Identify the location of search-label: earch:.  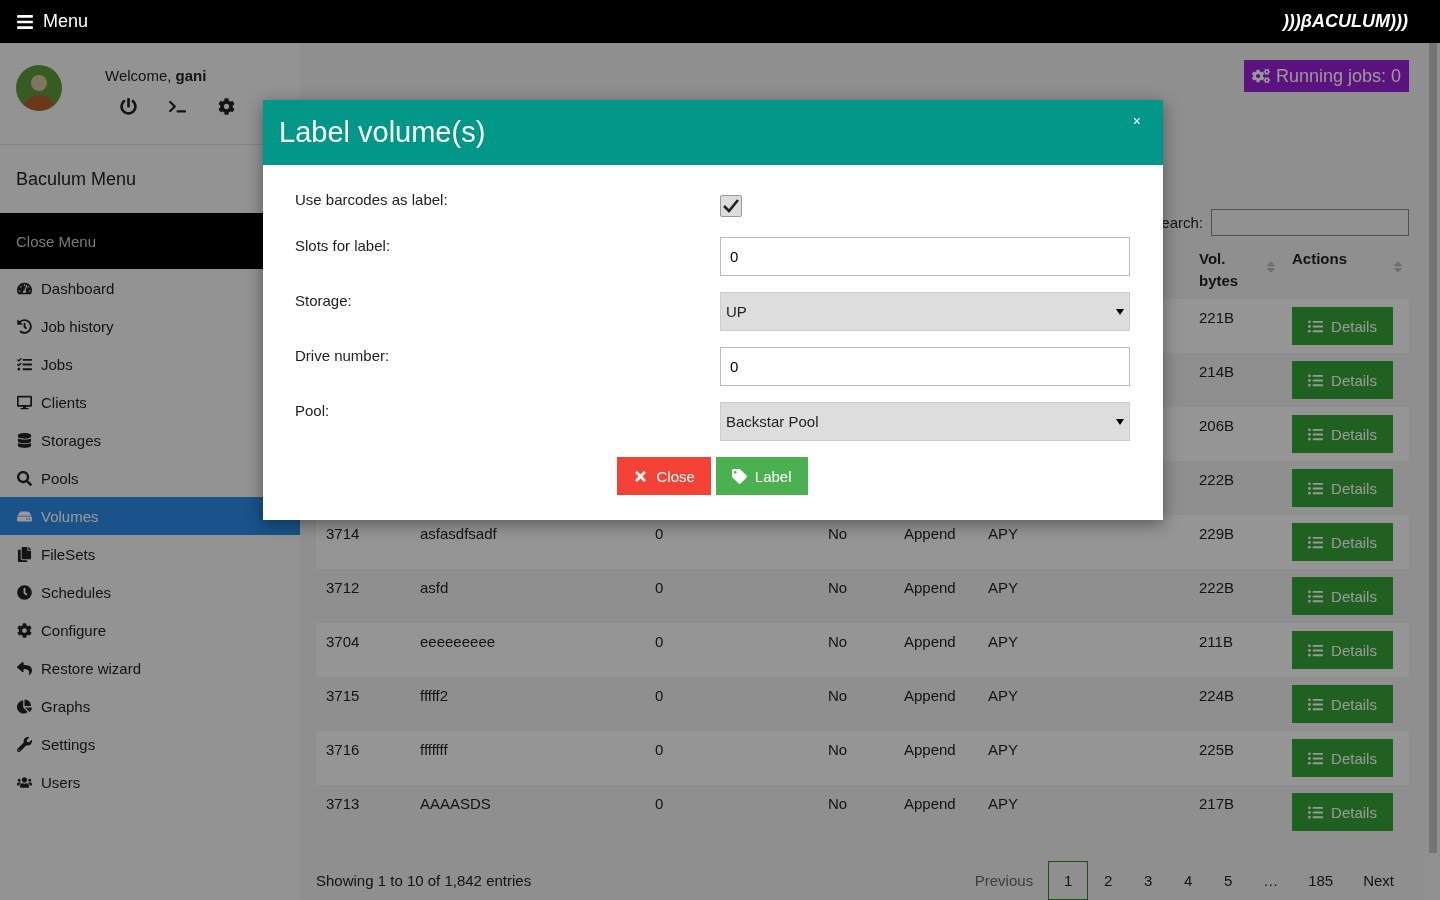
(1182, 222).